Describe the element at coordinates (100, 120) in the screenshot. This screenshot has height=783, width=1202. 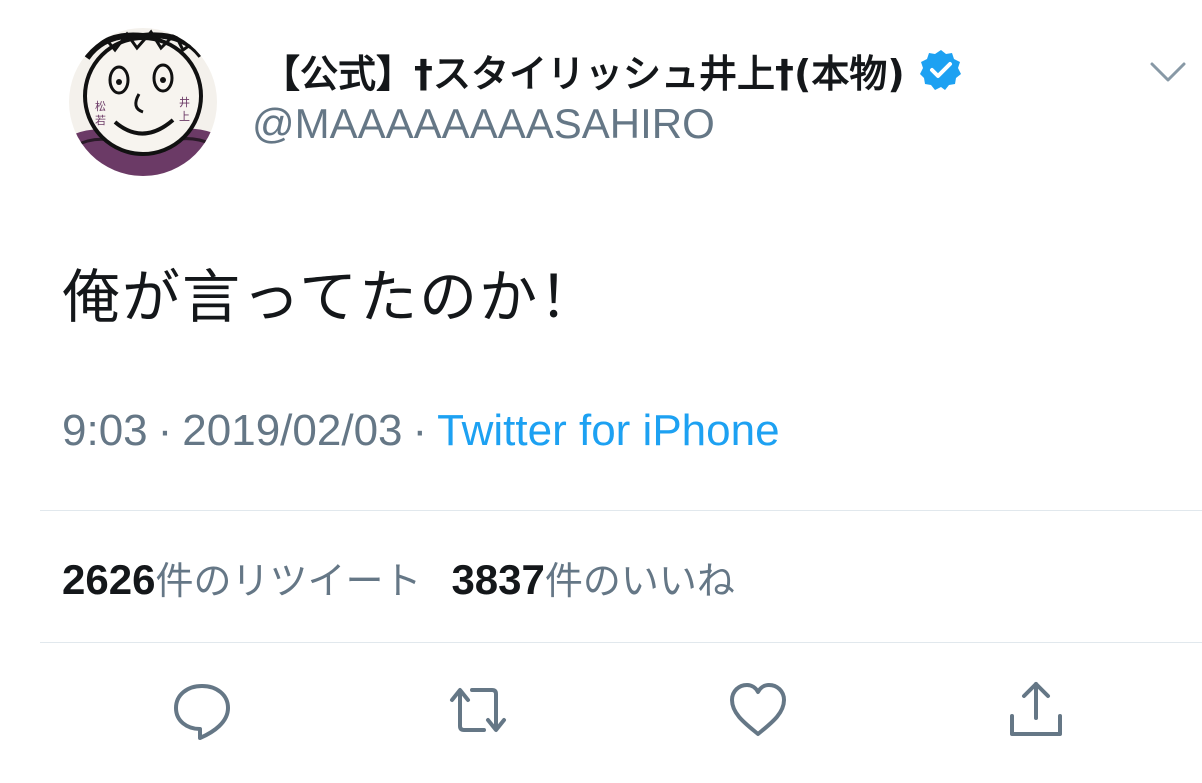
I see `svg-text: 若` at that location.